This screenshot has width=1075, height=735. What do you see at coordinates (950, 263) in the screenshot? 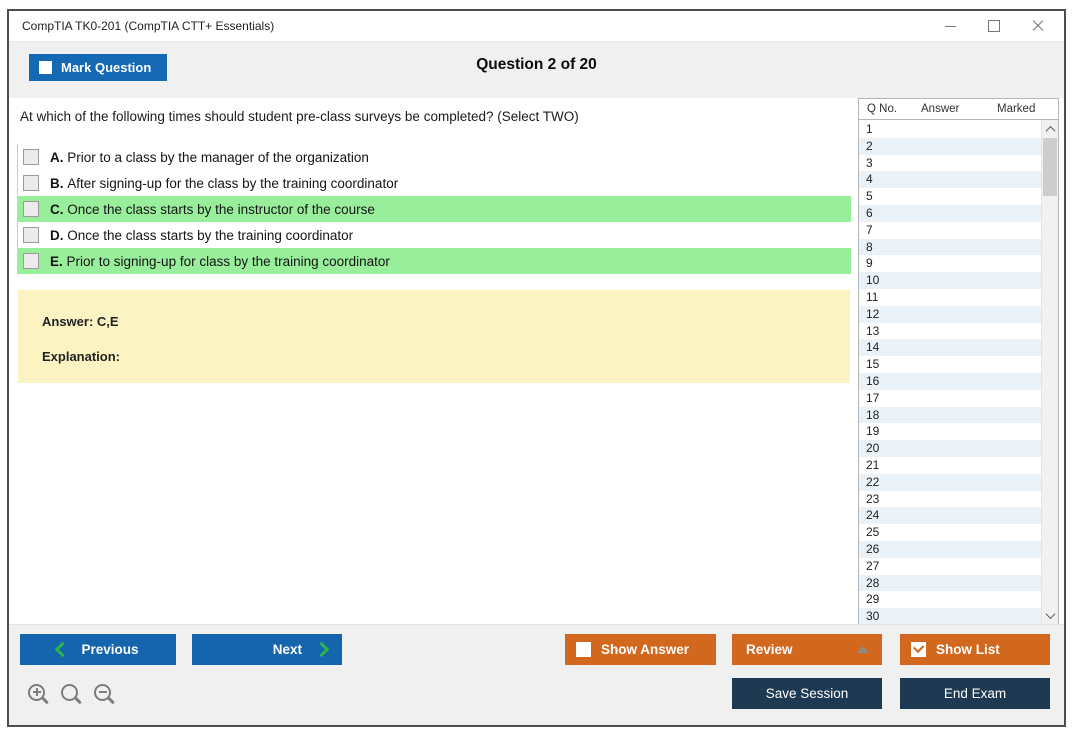
I see `question-list-row: 9` at bounding box center [950, 263].